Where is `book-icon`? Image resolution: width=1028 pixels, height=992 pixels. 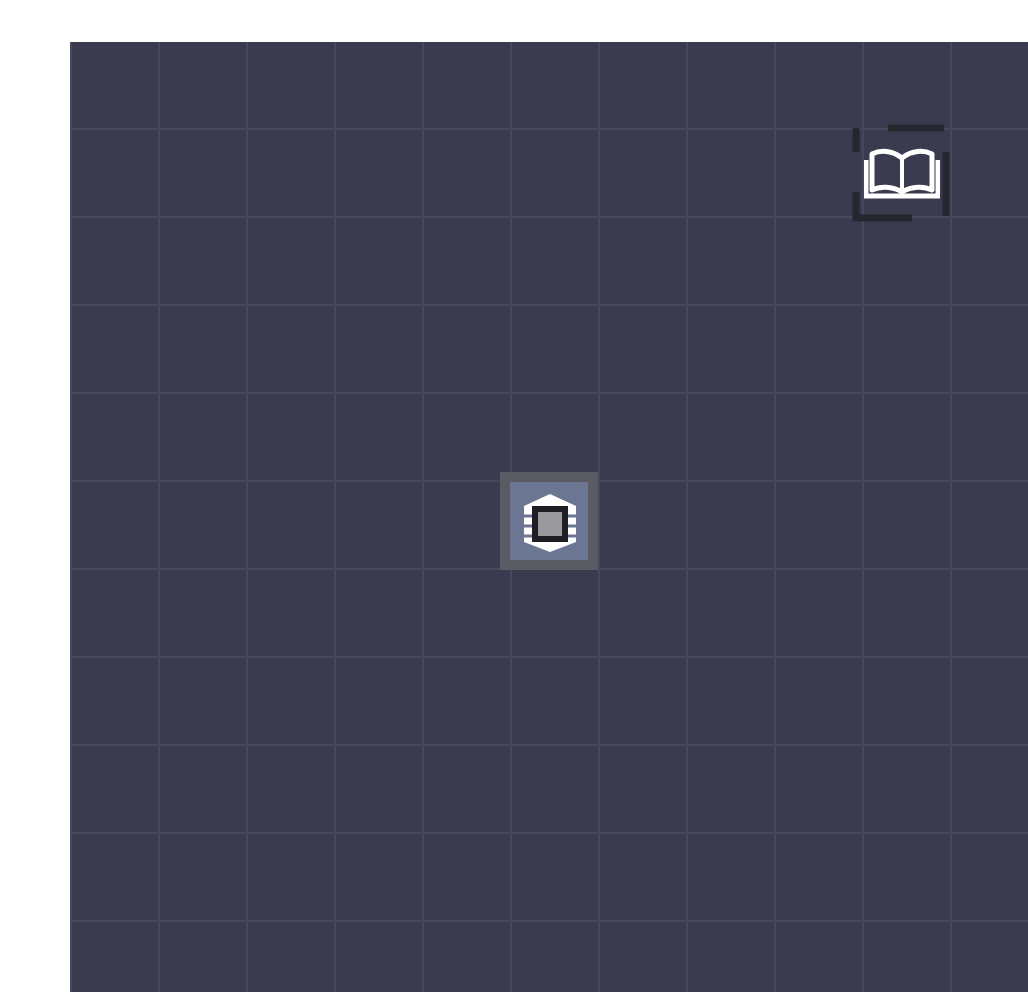
book-icon is located at coordinates (901, 173).